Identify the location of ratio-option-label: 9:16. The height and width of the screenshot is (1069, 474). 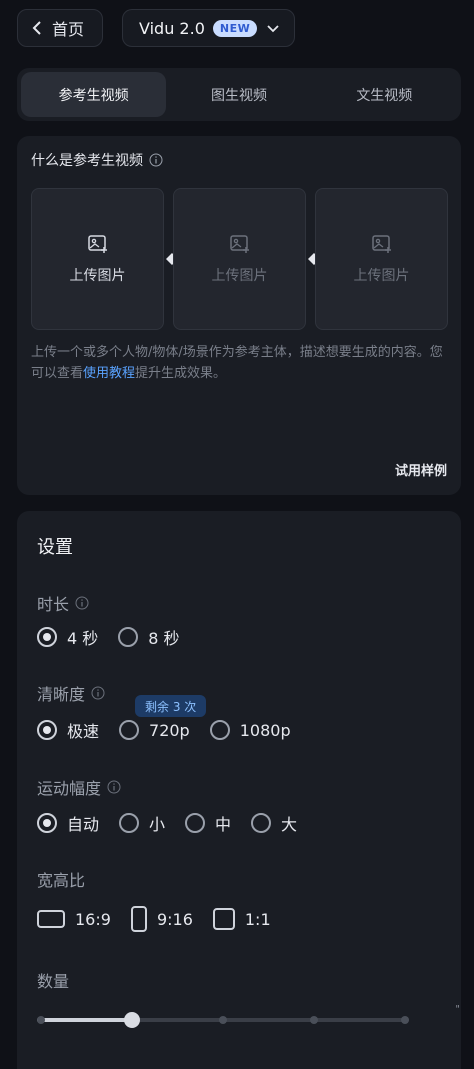
(174, 919).